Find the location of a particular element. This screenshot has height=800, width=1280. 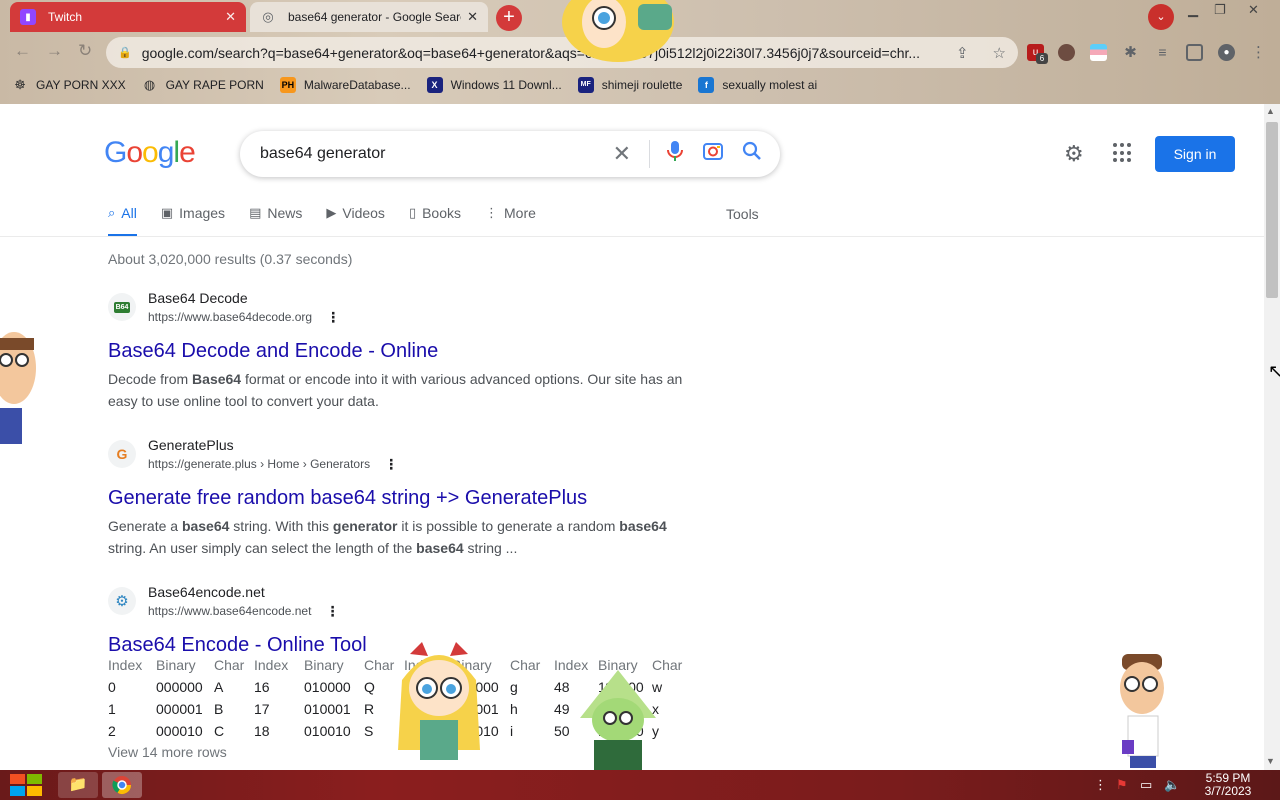

table-cell: 1 is located at coordinates (112, 709).